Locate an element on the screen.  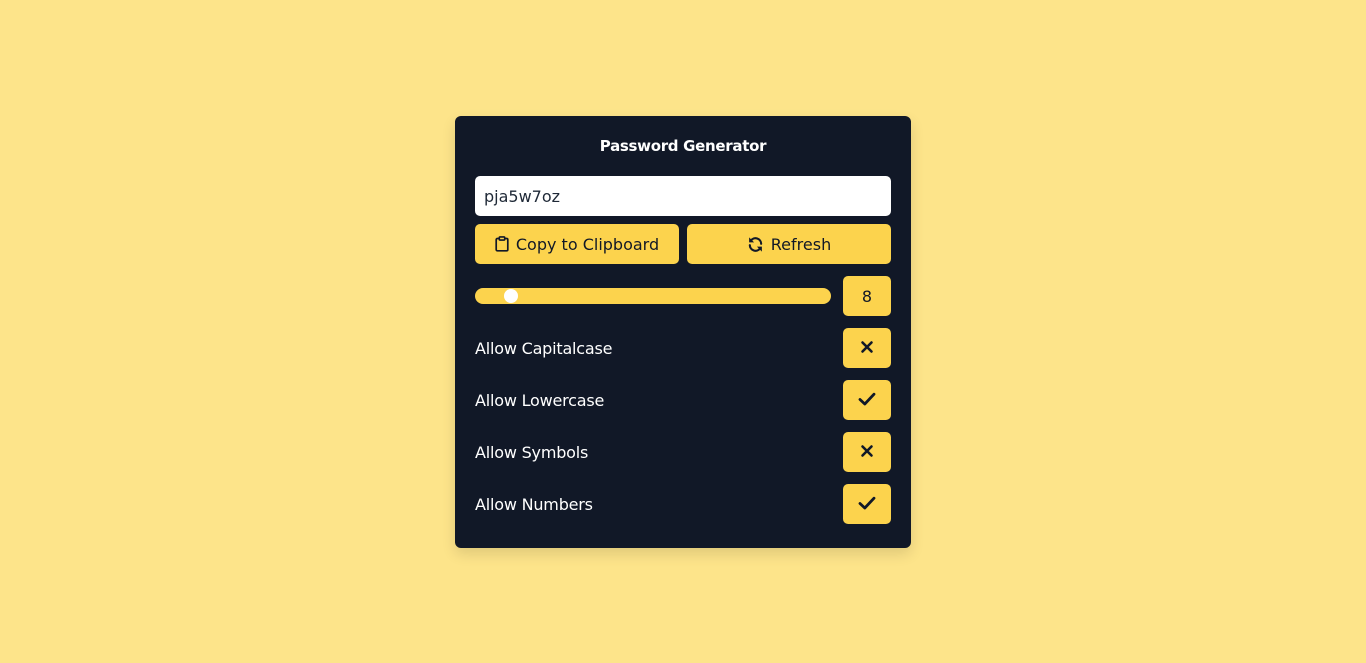
length-slider-thumb is located at coordinates (511, 296).